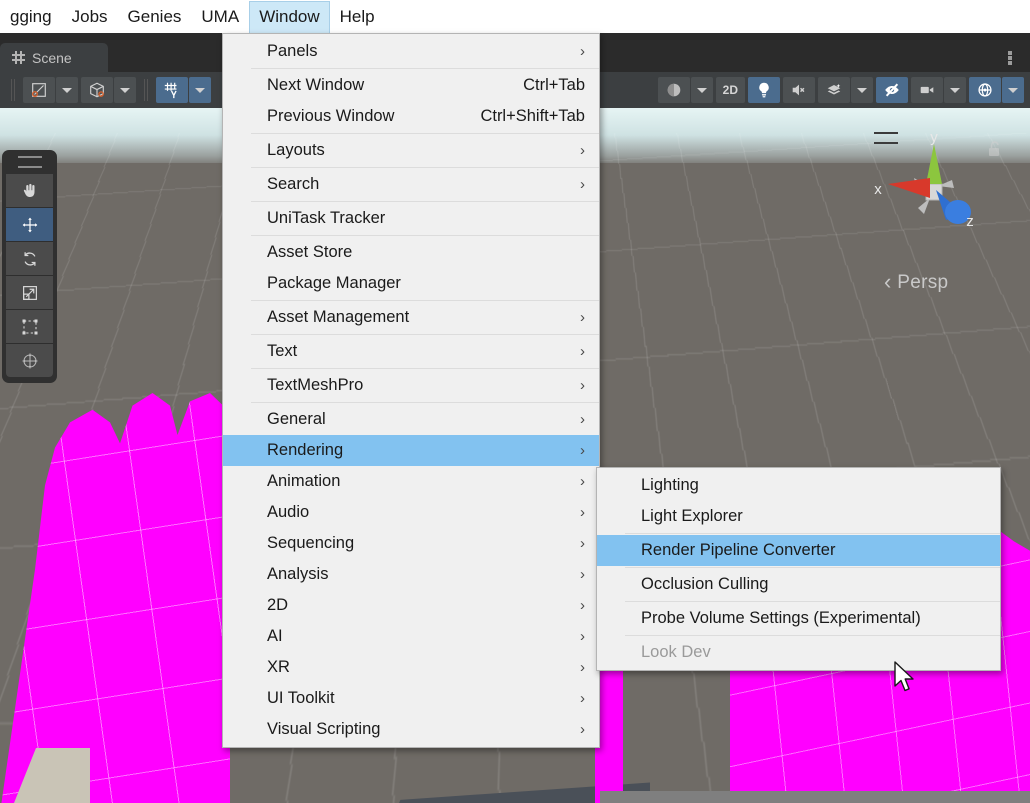 The width and height of the screenshot is (1030, 803). What do you see at coordinates (923, 282) in the screenshot?
I see `projection-mode-text: Persp` at bounding box center [923, 282].